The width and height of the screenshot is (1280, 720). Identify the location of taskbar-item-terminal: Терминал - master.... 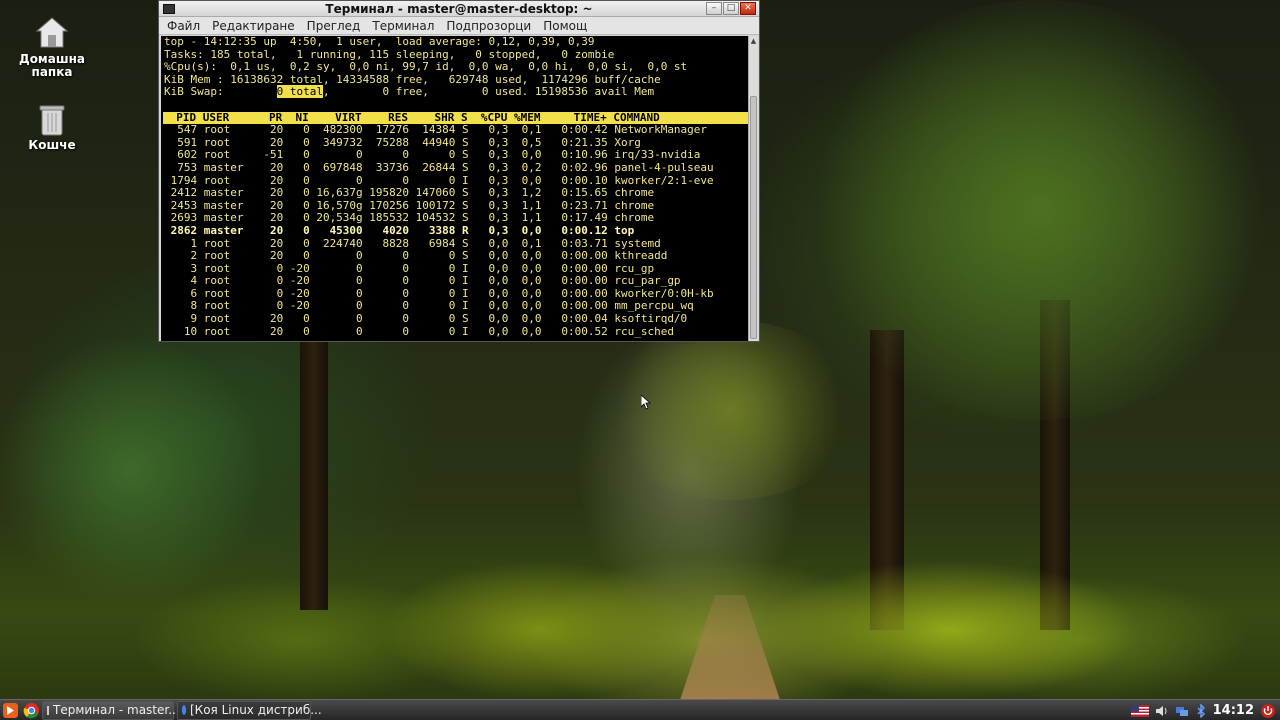
(111, 710).